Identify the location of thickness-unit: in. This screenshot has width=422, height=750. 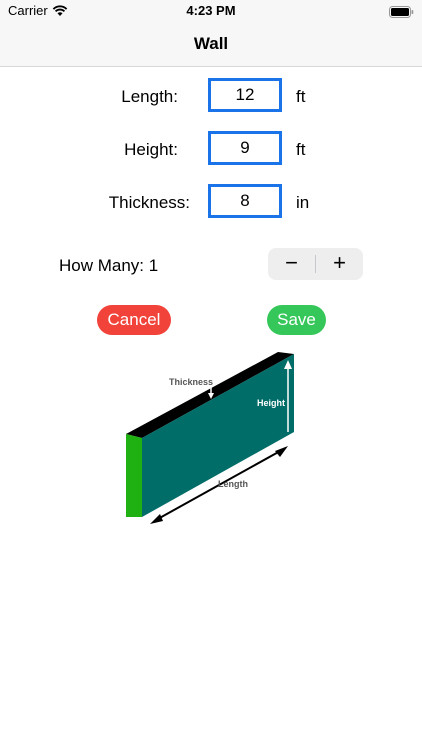
(303, 202).